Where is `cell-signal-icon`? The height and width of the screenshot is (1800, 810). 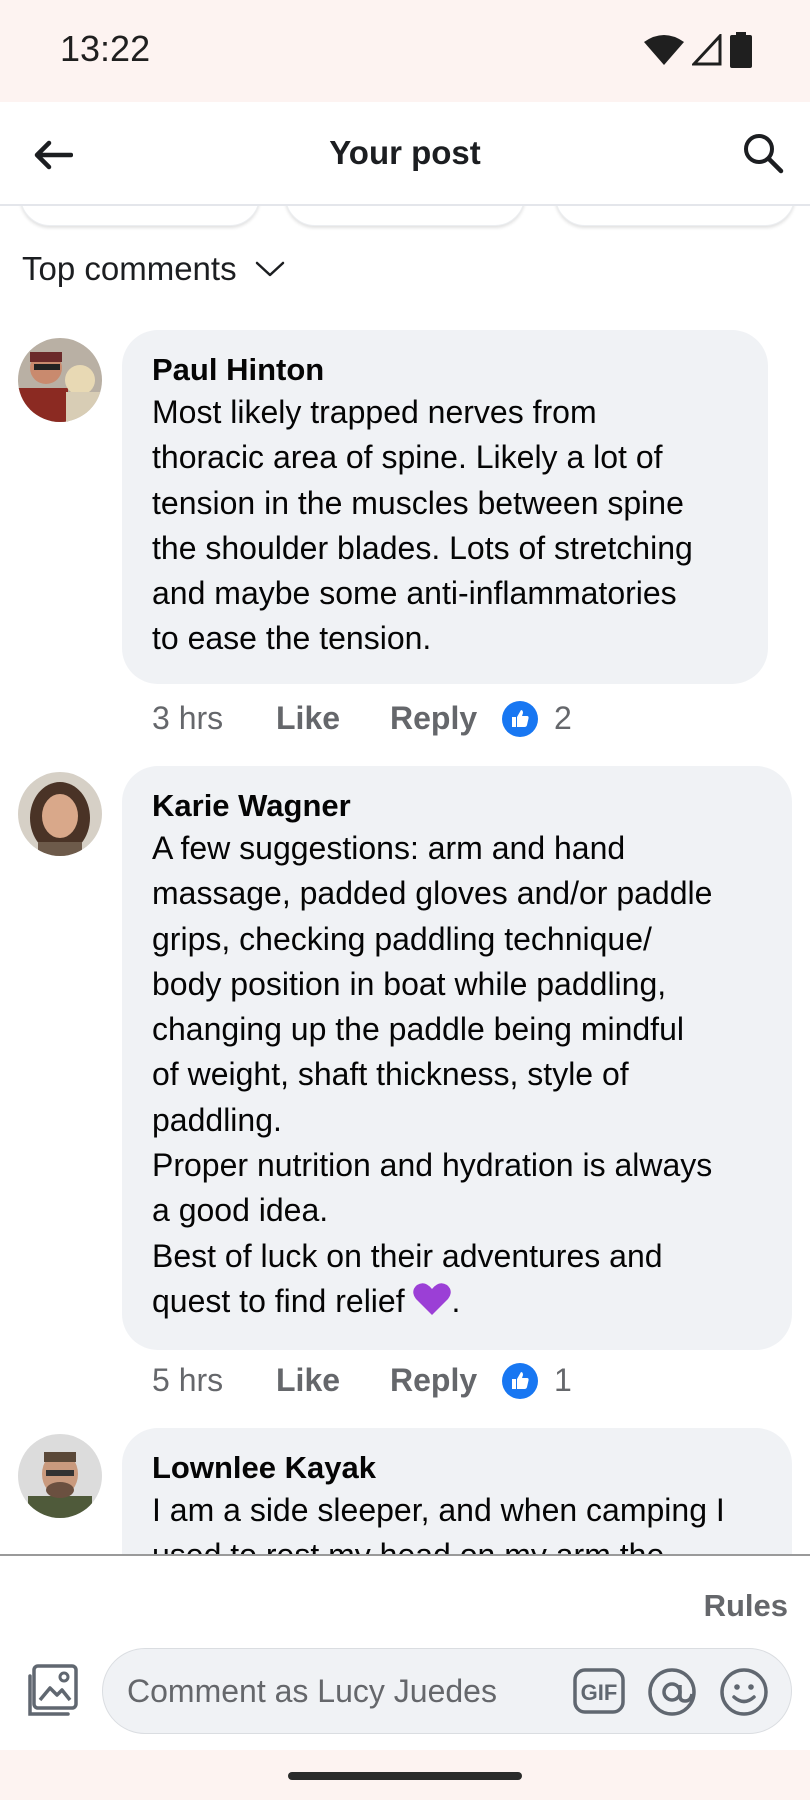
cell-signal-icon is located at coordinates (706, 51).